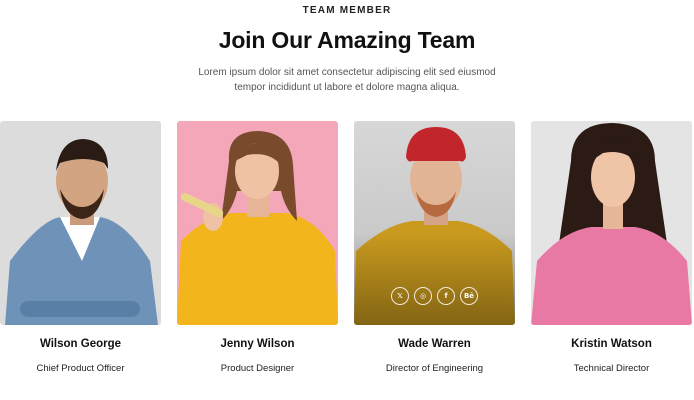 This screenshot has height=400, width=694. What do you see at coordinates (80, 344) in the screenshot?
I see `member-name: Wilson George` at bounding box center [80, 344].